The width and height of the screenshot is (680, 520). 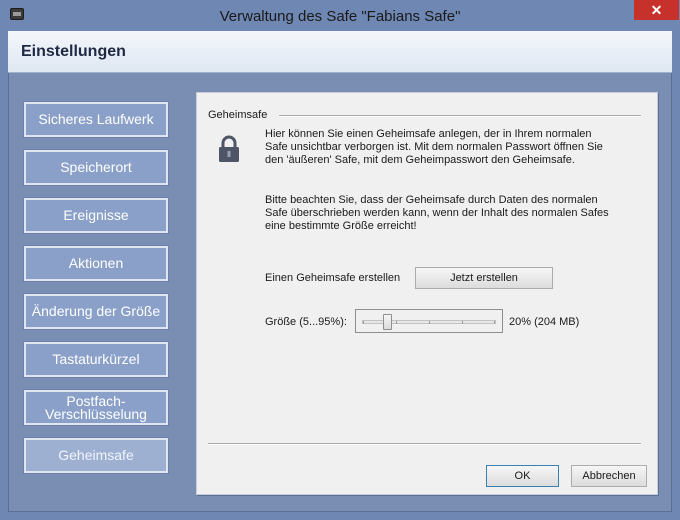 What do you see at coordinates (229, 148) in the screenshot?
I see `lock-icon` at bounding box center [229, 148].